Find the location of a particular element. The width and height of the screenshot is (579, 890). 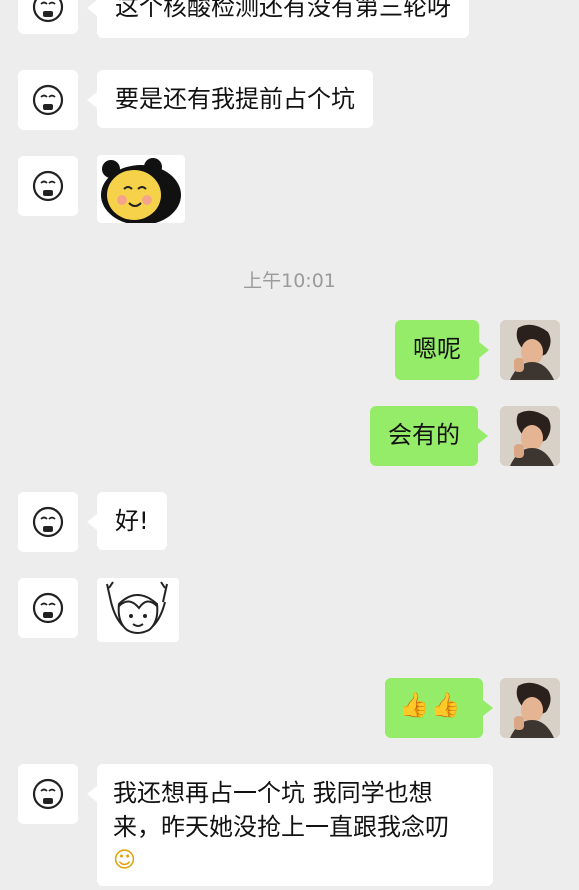

cheering-girl-sticker-icon is located at coordinates (137, 607).